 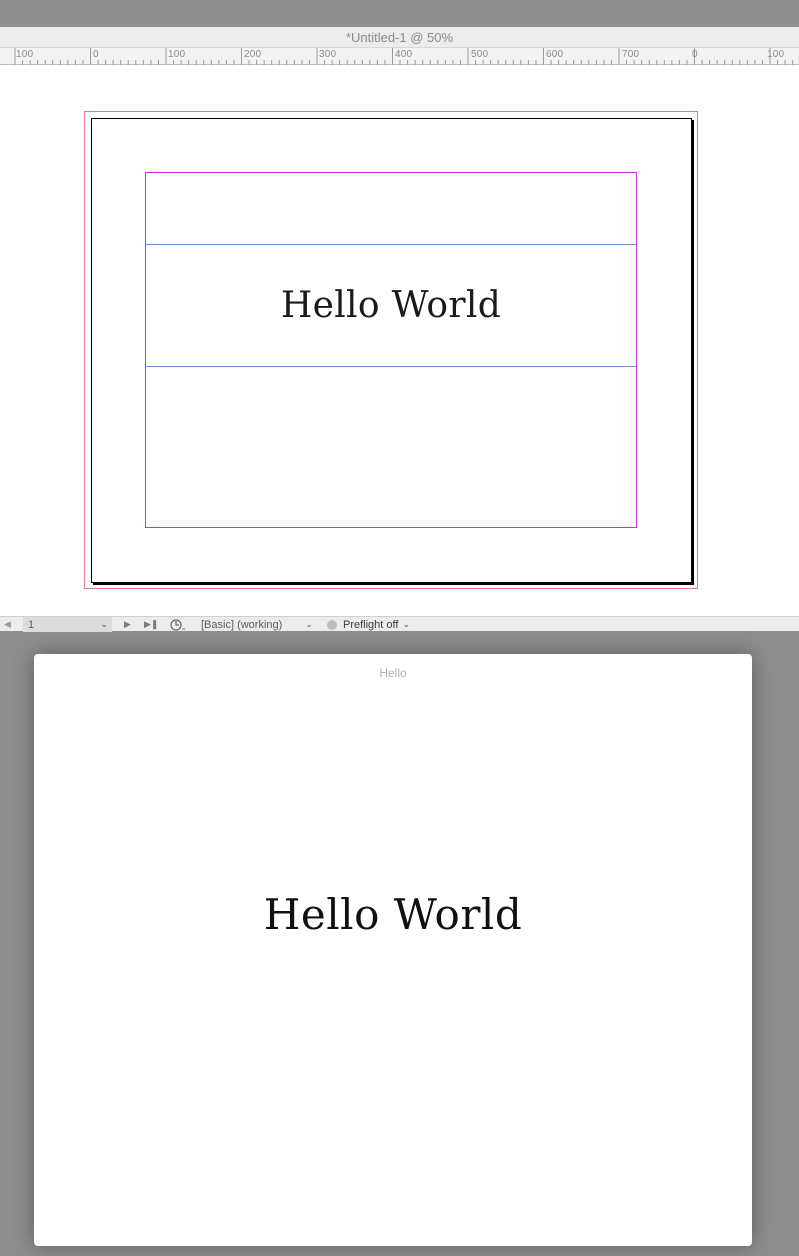 What do you see at coordinates (332, 624) in the screenshot?
I see `preflight-status-dot-icon` at bounding box center [332, 624].